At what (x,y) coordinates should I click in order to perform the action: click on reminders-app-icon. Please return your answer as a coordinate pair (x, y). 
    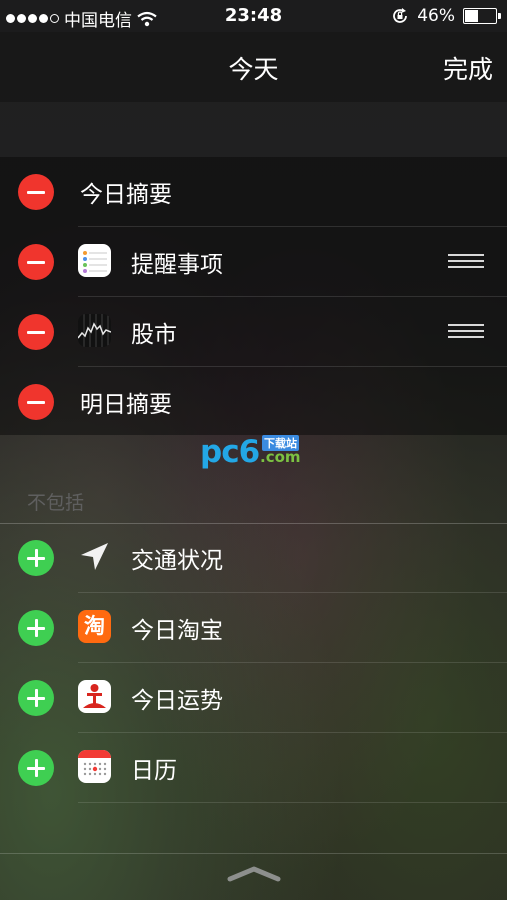
    Looking at the image, I should click on (94, 260).